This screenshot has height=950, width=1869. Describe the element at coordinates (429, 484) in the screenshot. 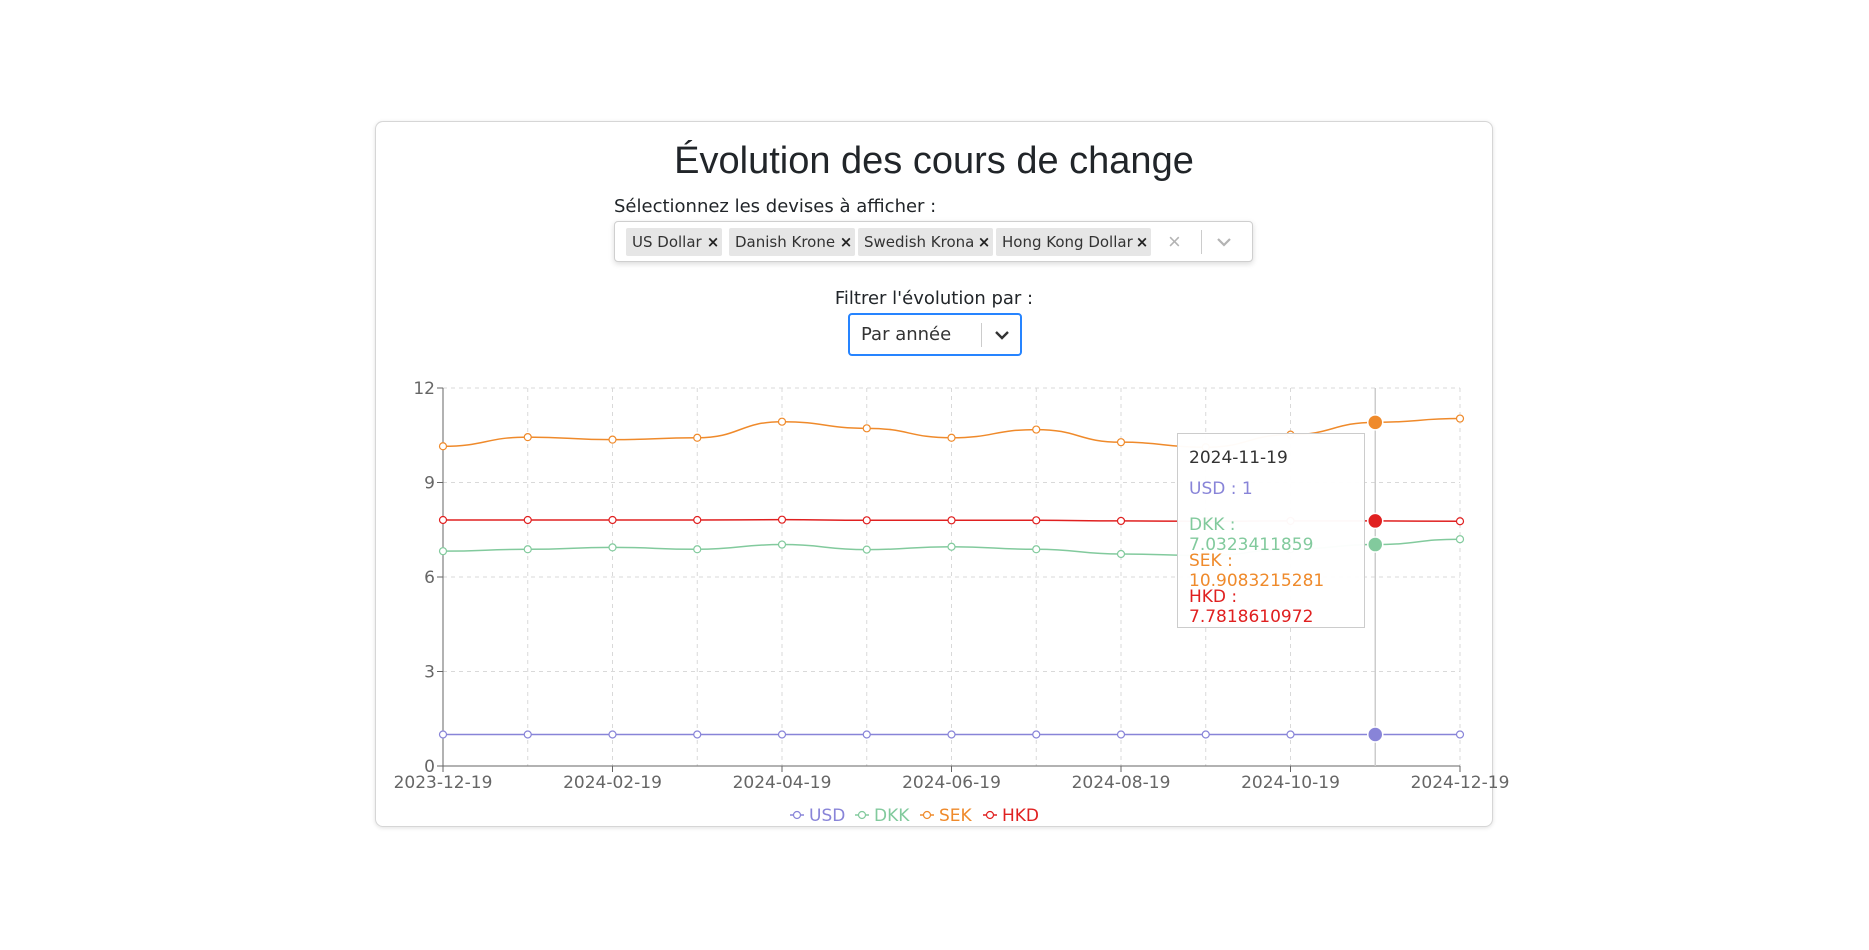

I see `y-tick-label: 9` at that location.